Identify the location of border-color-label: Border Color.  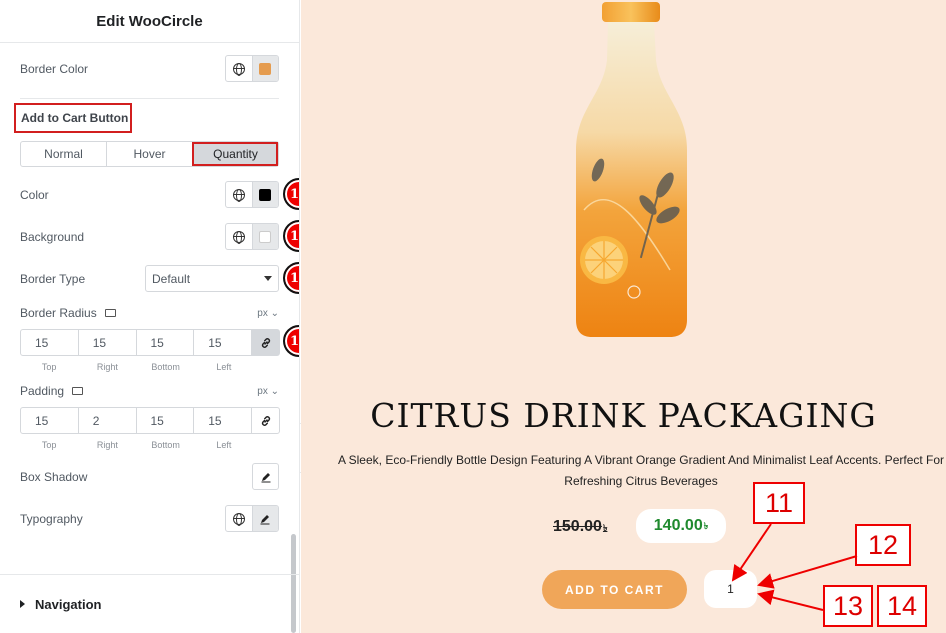
(54, 68).